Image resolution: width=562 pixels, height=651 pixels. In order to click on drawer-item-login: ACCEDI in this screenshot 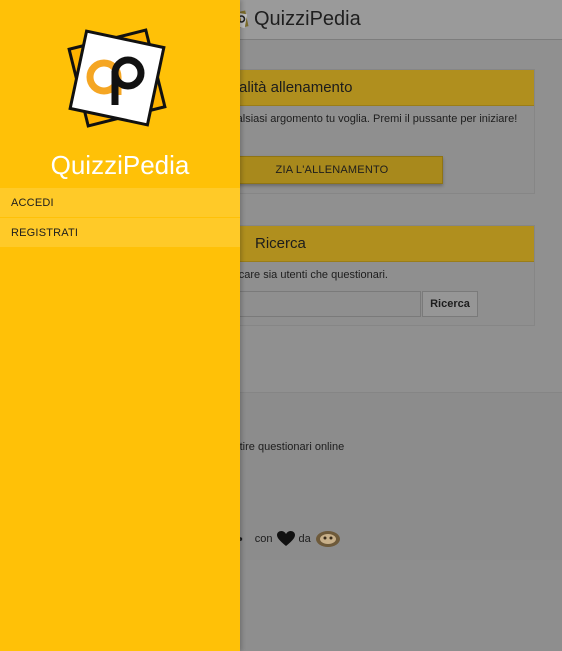, I will do `click(120, 203)`.